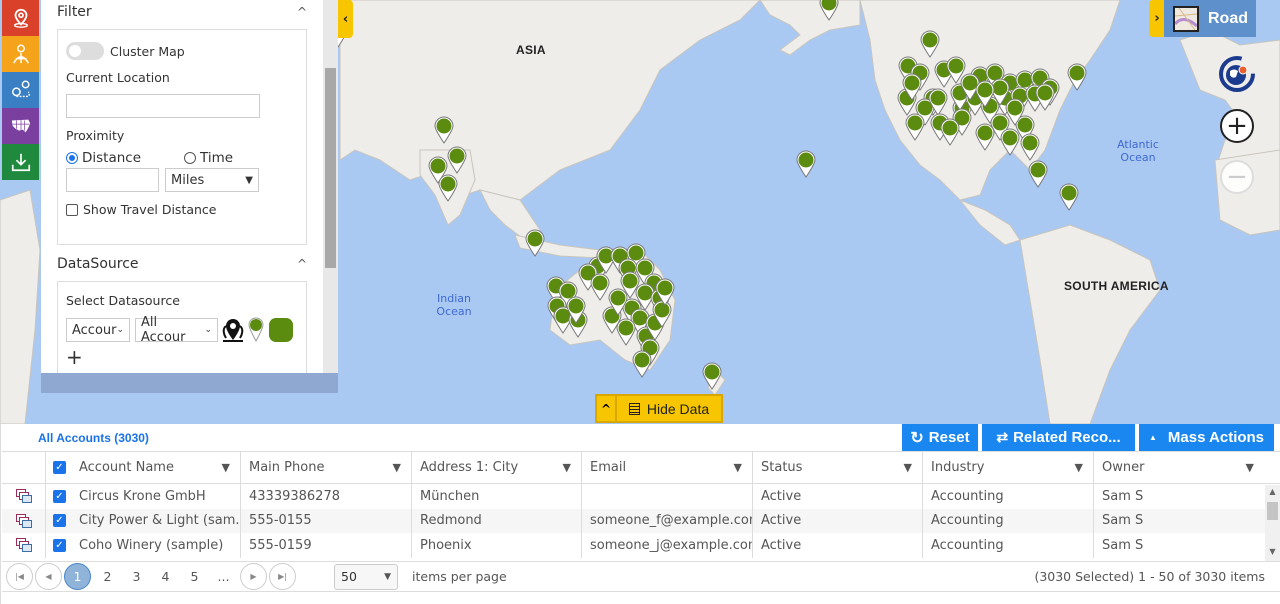 The height and width of the screenshot is (604, 1280). I want to click on last-page-button: ▶|, so click(282, 576).